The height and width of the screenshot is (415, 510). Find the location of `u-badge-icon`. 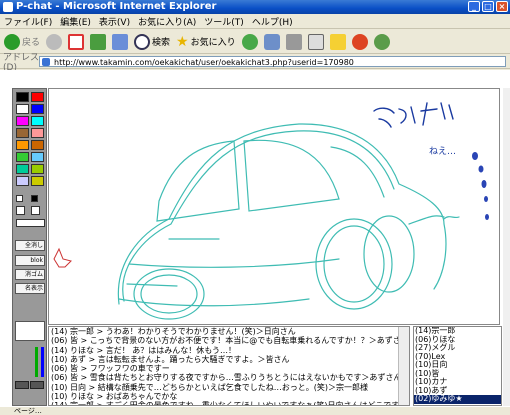

u-badge-icon is located at coordinates (359, 41).